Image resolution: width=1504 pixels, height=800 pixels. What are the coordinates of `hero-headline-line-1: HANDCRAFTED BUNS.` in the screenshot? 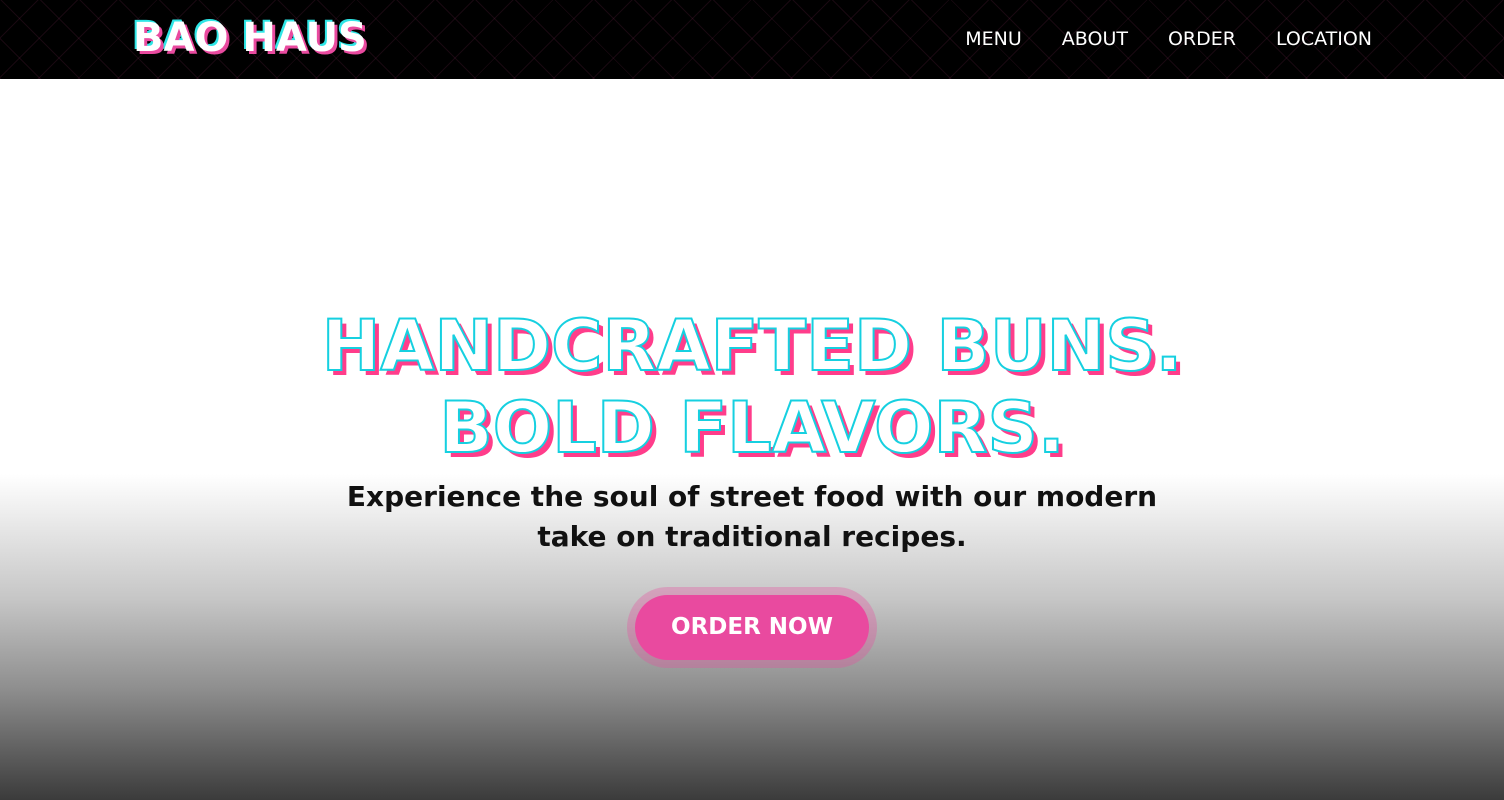 It's located at (752, 346).